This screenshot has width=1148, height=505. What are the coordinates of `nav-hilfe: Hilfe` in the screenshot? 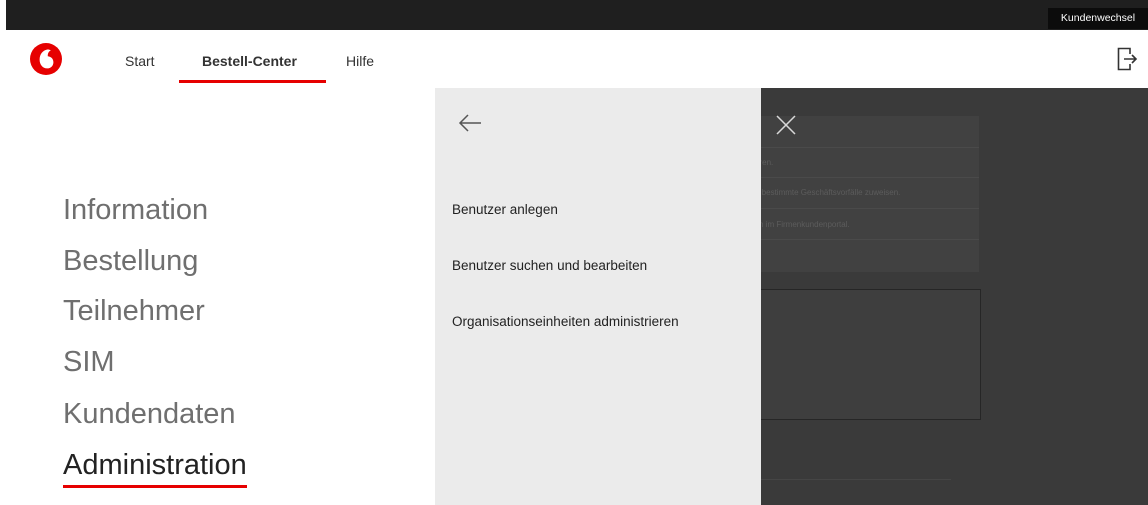 It's located at (360, 59).